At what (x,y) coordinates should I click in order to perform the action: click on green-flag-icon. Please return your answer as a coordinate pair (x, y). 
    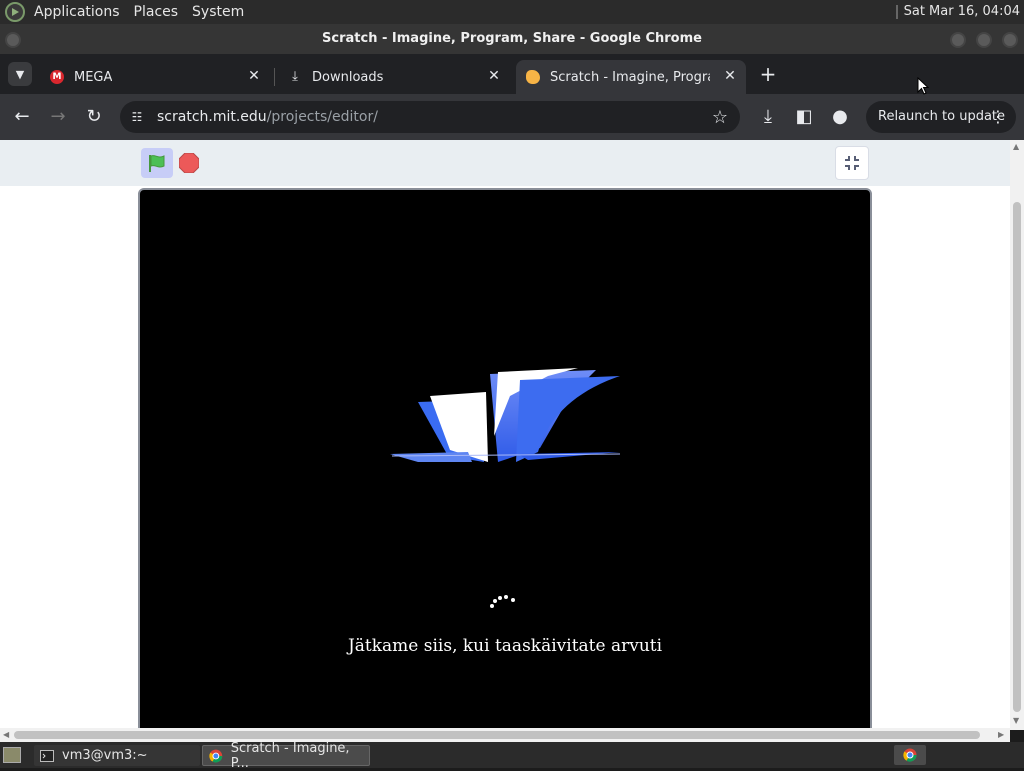
    Looking at the image, I should click on (157, 163).